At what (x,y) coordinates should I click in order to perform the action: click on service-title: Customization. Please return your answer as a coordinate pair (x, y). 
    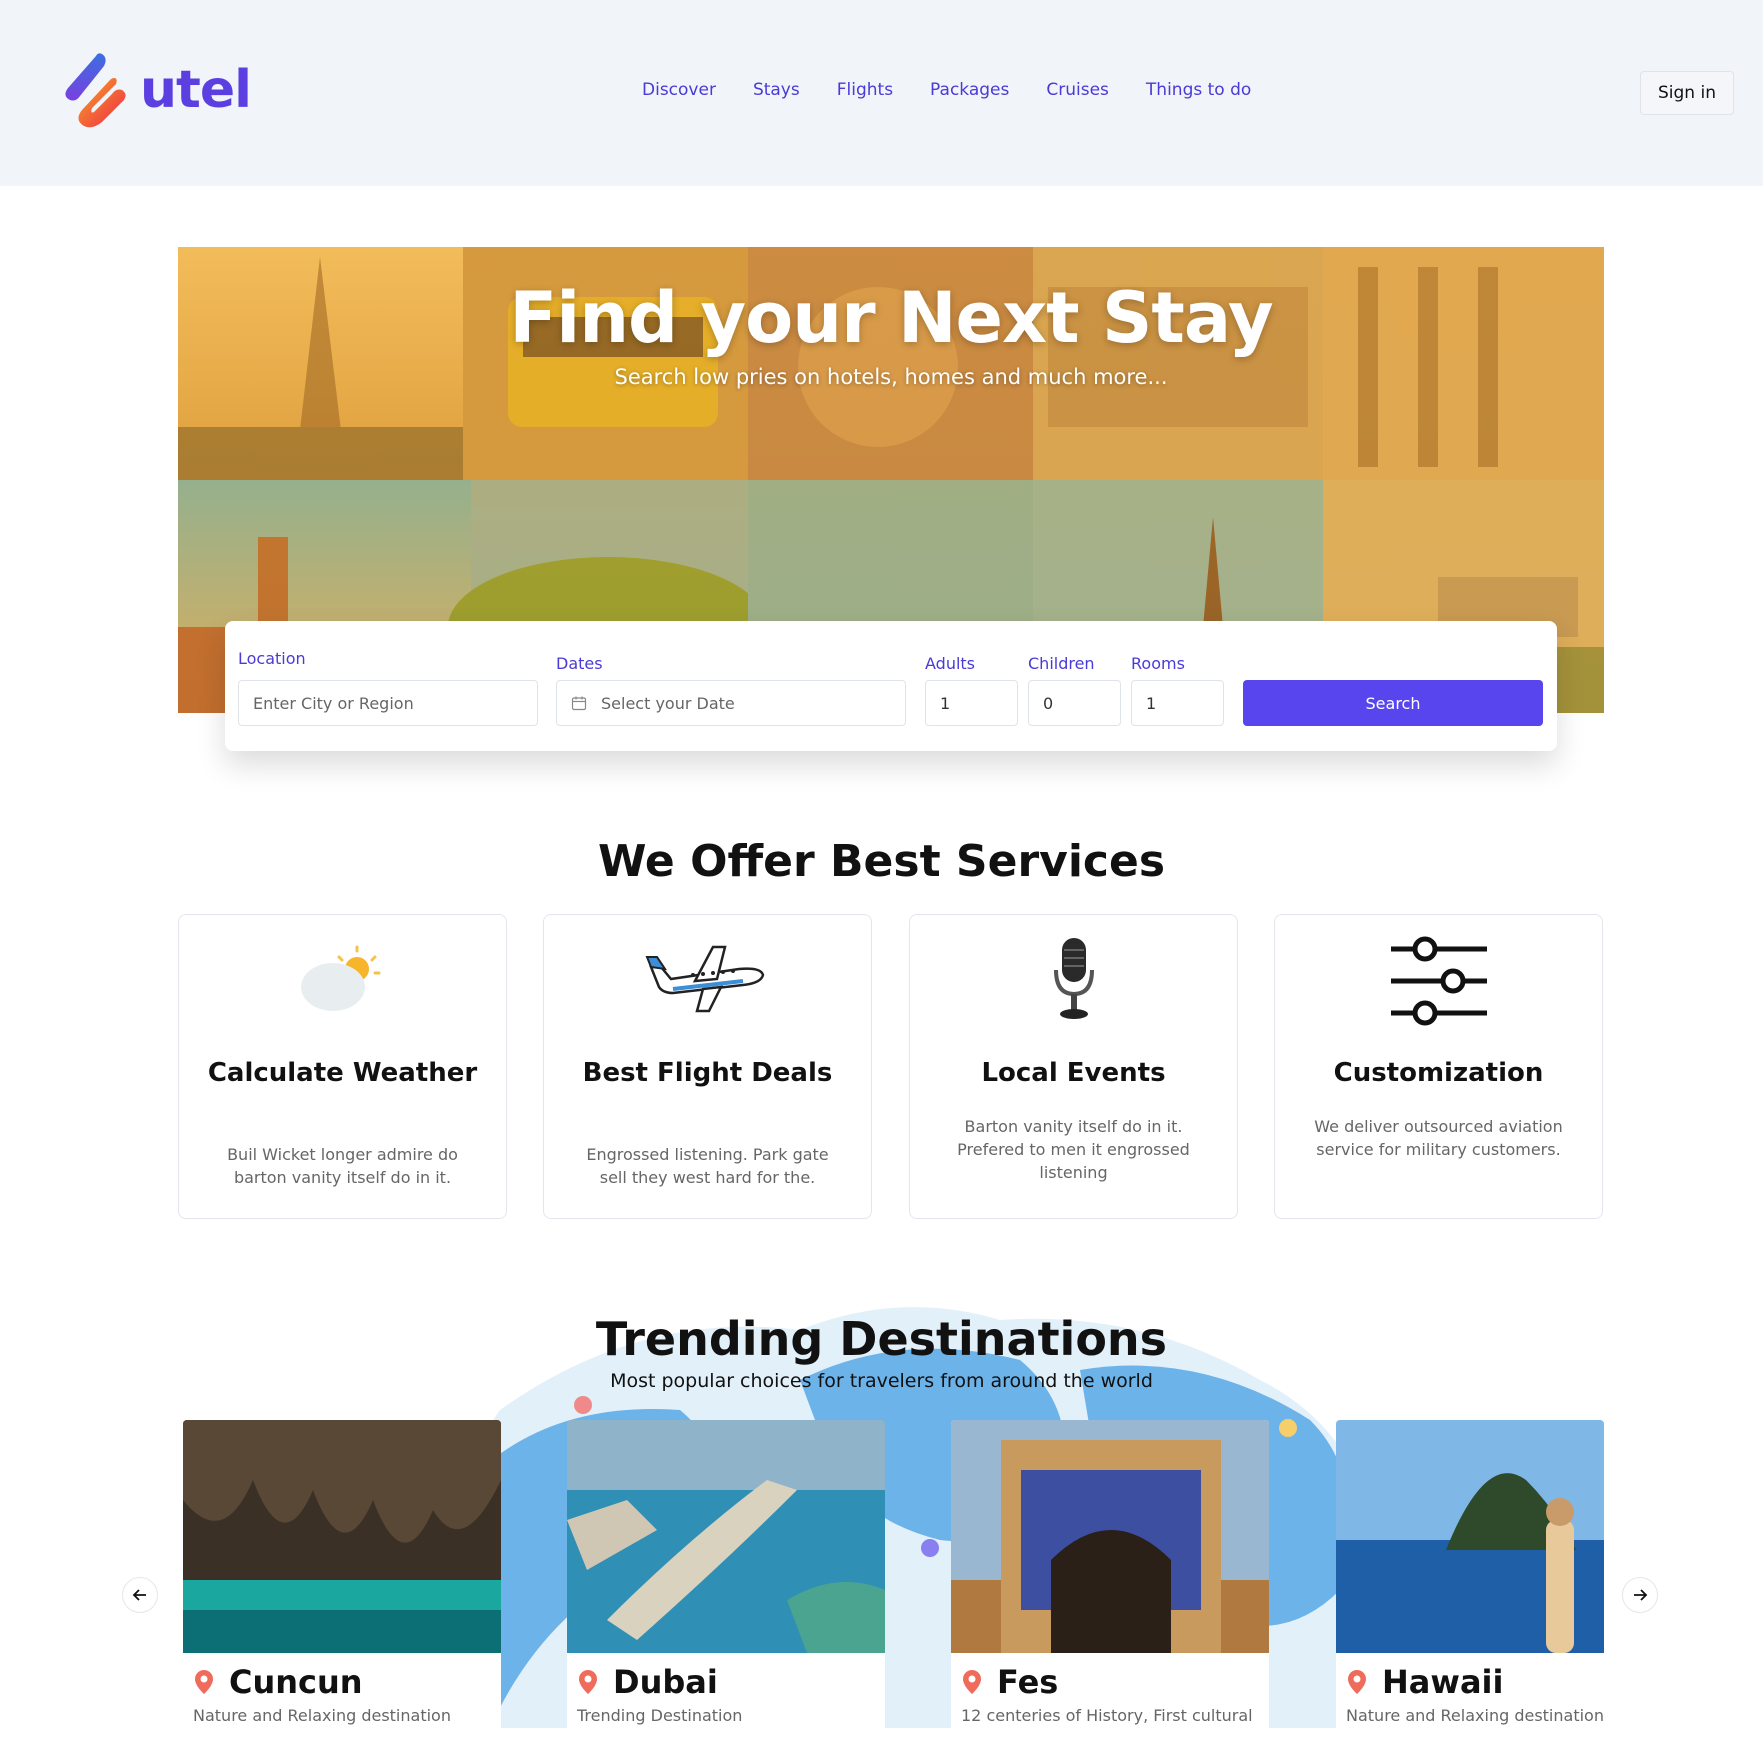
    Looking at the image, I should click on (1438, 1073).